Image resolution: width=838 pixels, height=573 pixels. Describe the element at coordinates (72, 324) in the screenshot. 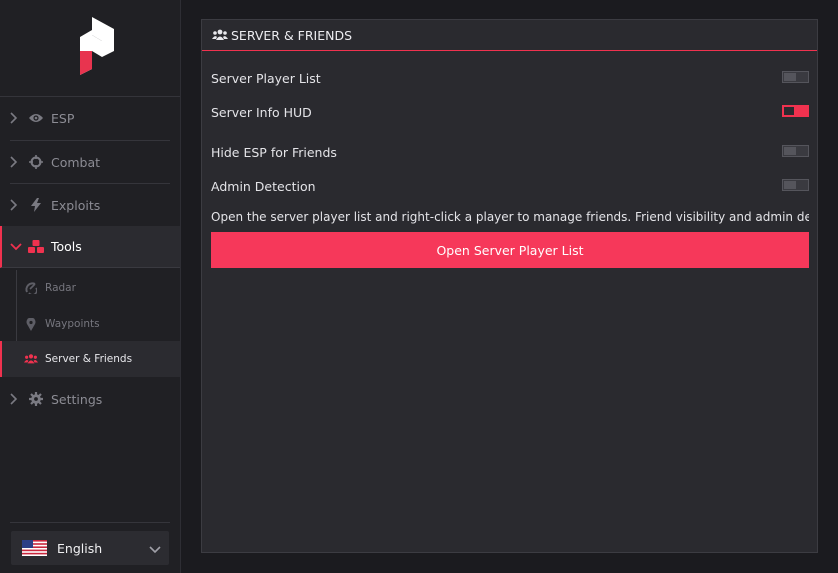

I see `sidebar-subitem-label: Waypoints` at that location.